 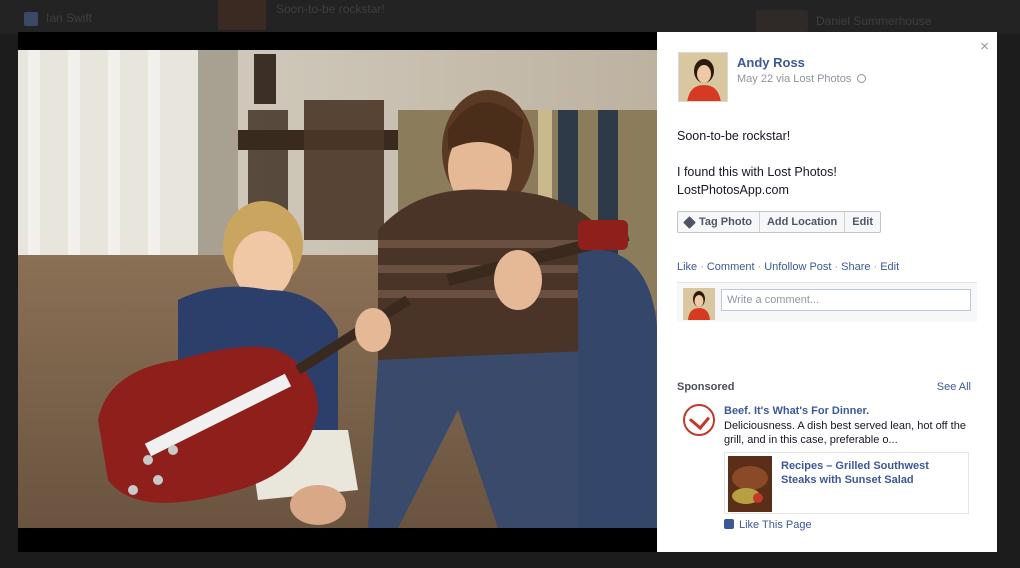 I want to click on post-actions: Like · Comment · Unfollow Post · Share · Edit, so click(x=788, y=267).